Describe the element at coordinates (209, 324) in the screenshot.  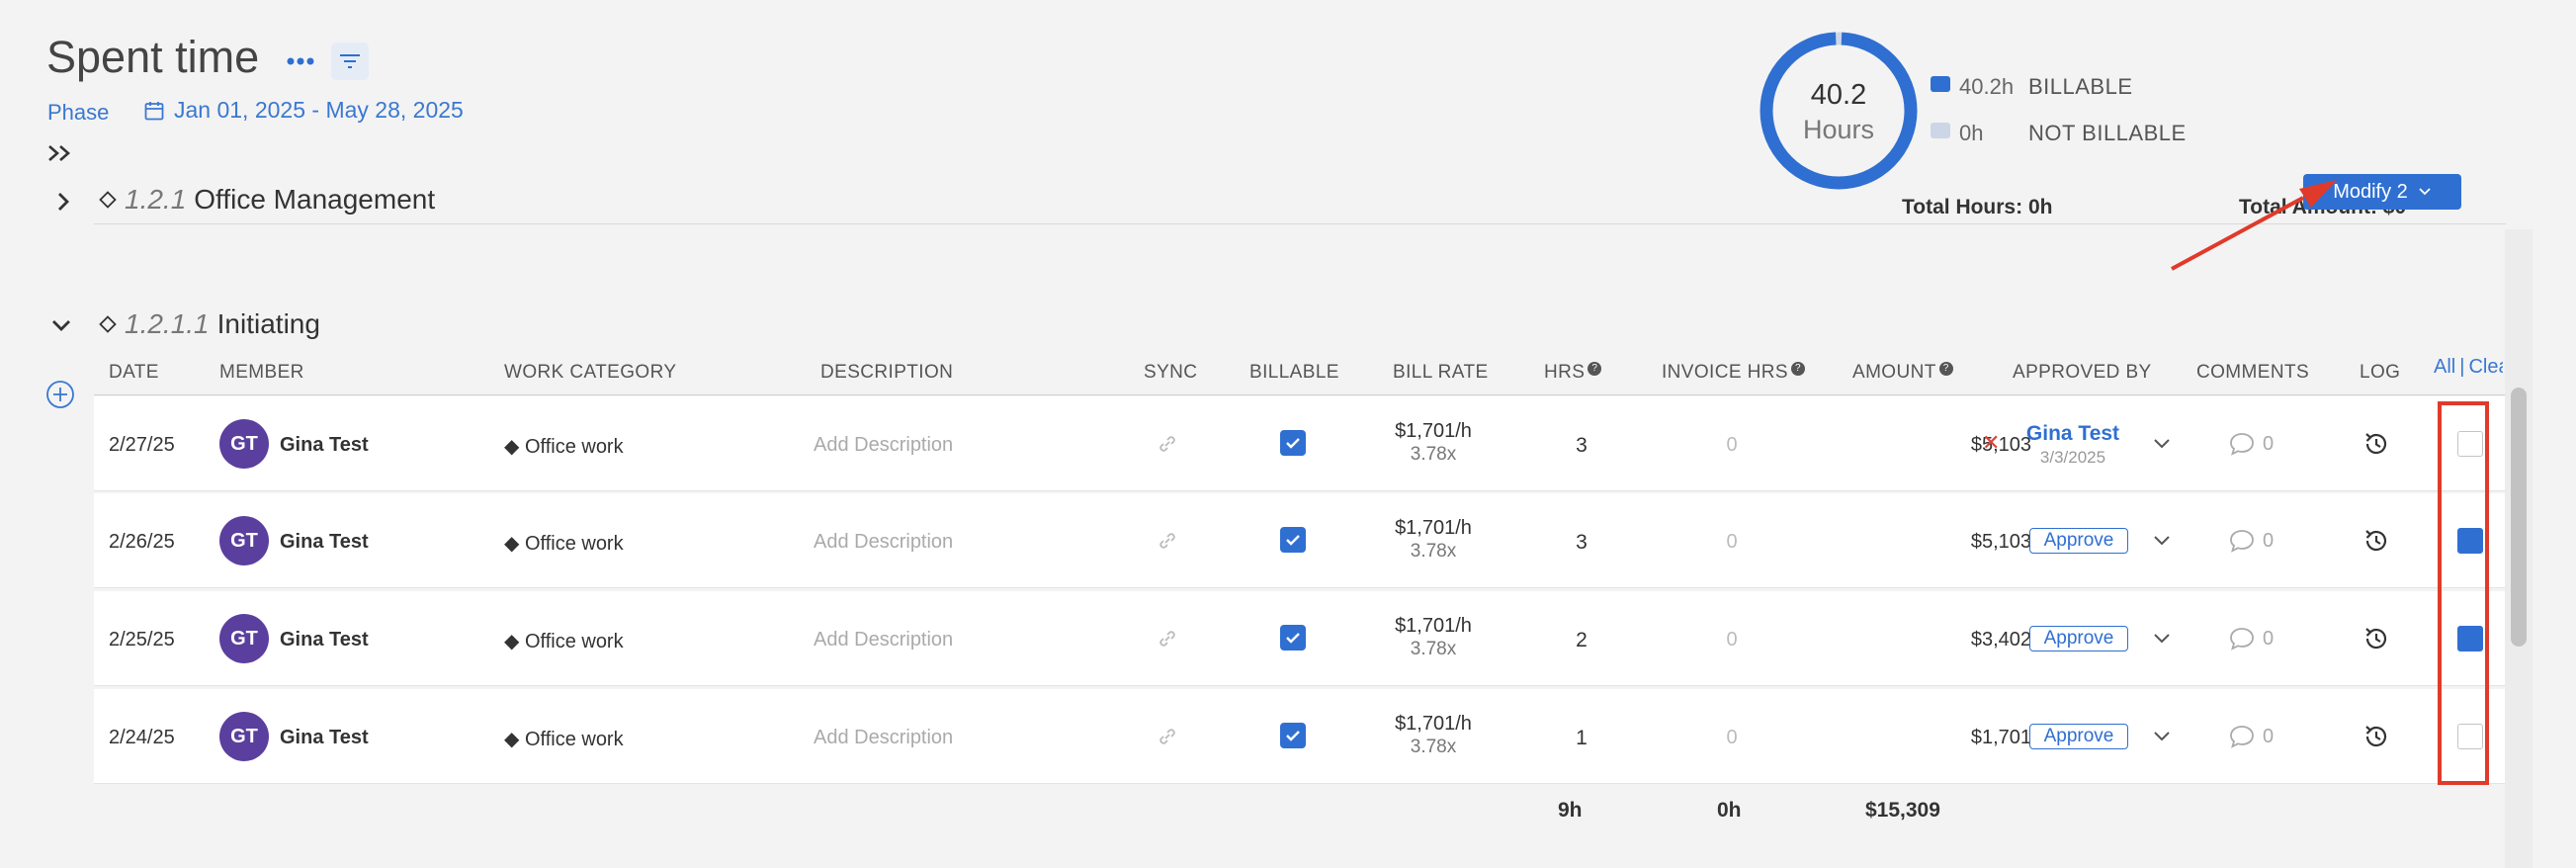
I see `subphase-title: 1.2.1.1 Initiating` at that location.